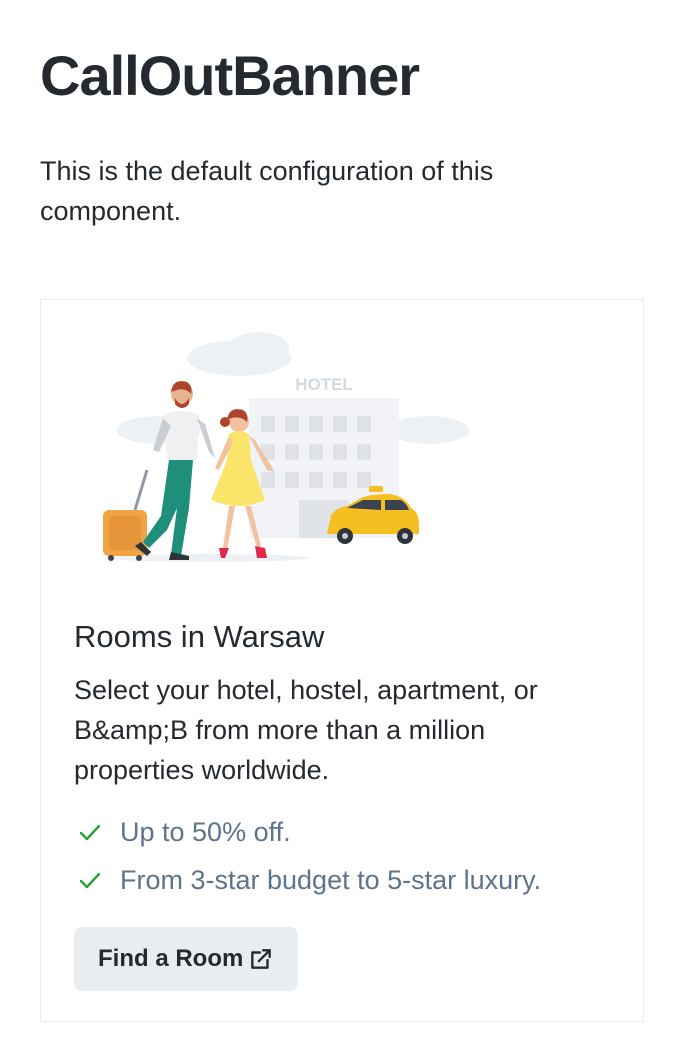 This screenshot has height=1054, width=686. Describe the element at coordinates (230, 75) in the screenshot. I see `page-title: CallOutBanner` at that location.